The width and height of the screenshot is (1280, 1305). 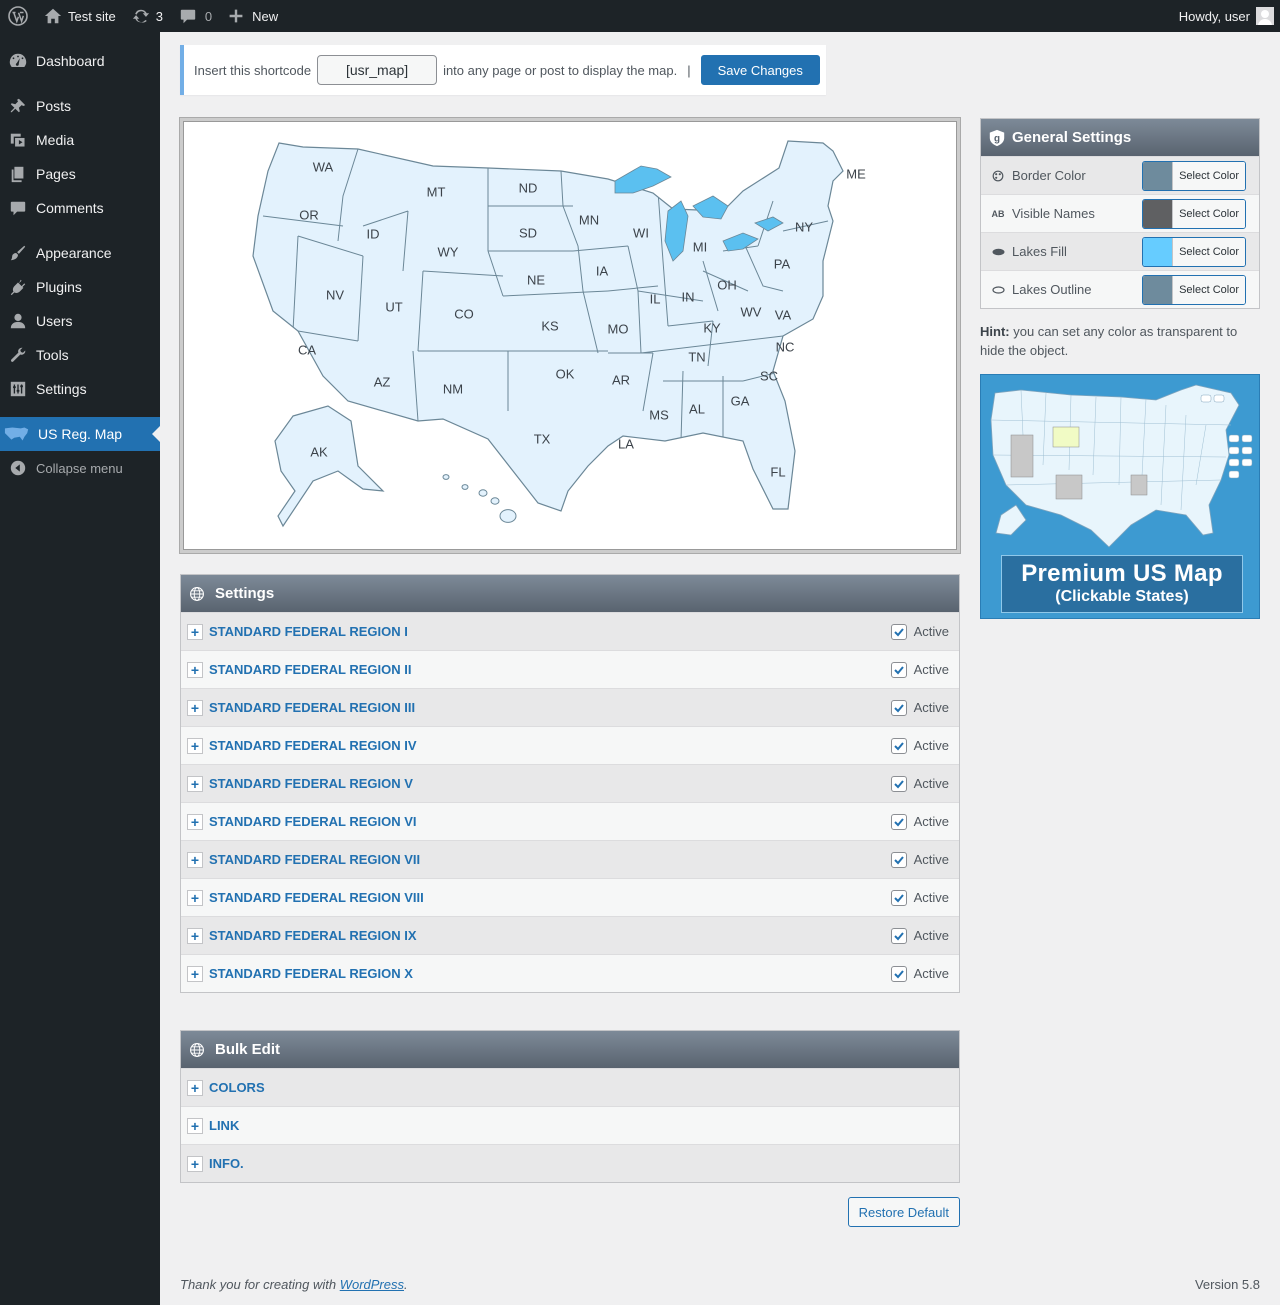 I want to click on state-label-me: ME, so click(x=856, y=173).